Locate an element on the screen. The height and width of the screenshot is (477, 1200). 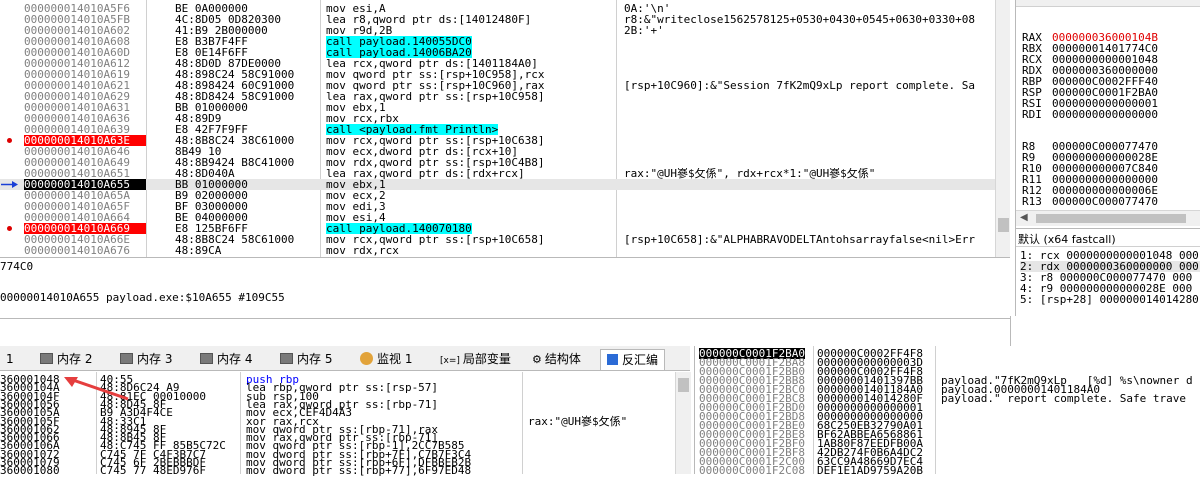
disasm-bytes: 41:B9 2B000000 is located at coordinates (221, 30).